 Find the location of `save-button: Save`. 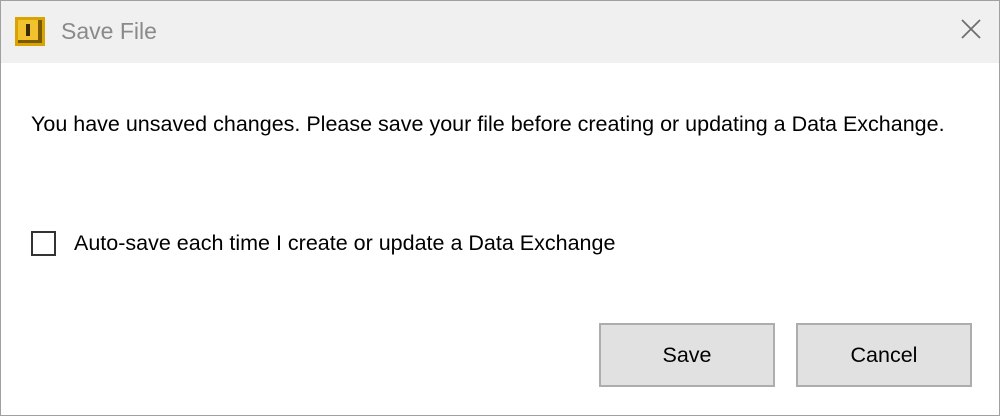

save-button: Save is located at coordinates (687, 355).